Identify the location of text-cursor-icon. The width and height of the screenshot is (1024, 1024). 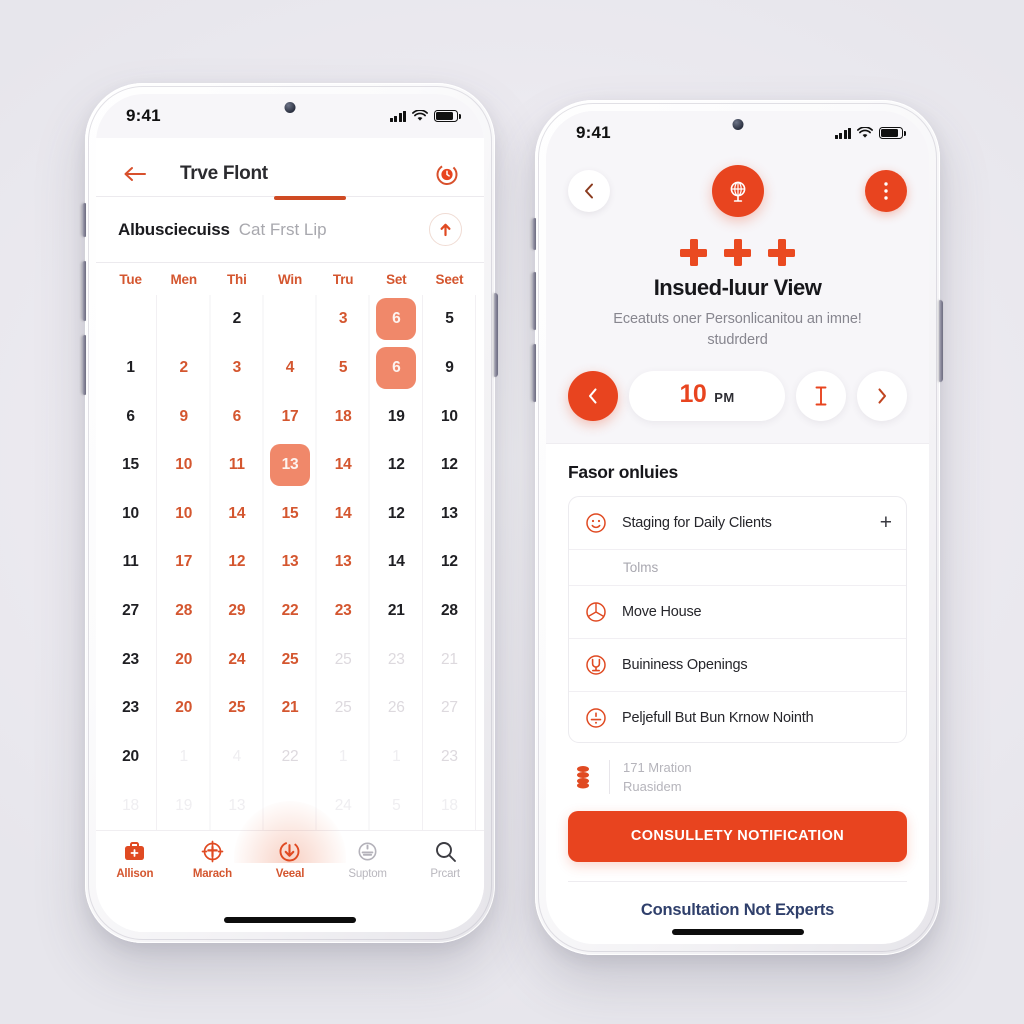
(821, 396).